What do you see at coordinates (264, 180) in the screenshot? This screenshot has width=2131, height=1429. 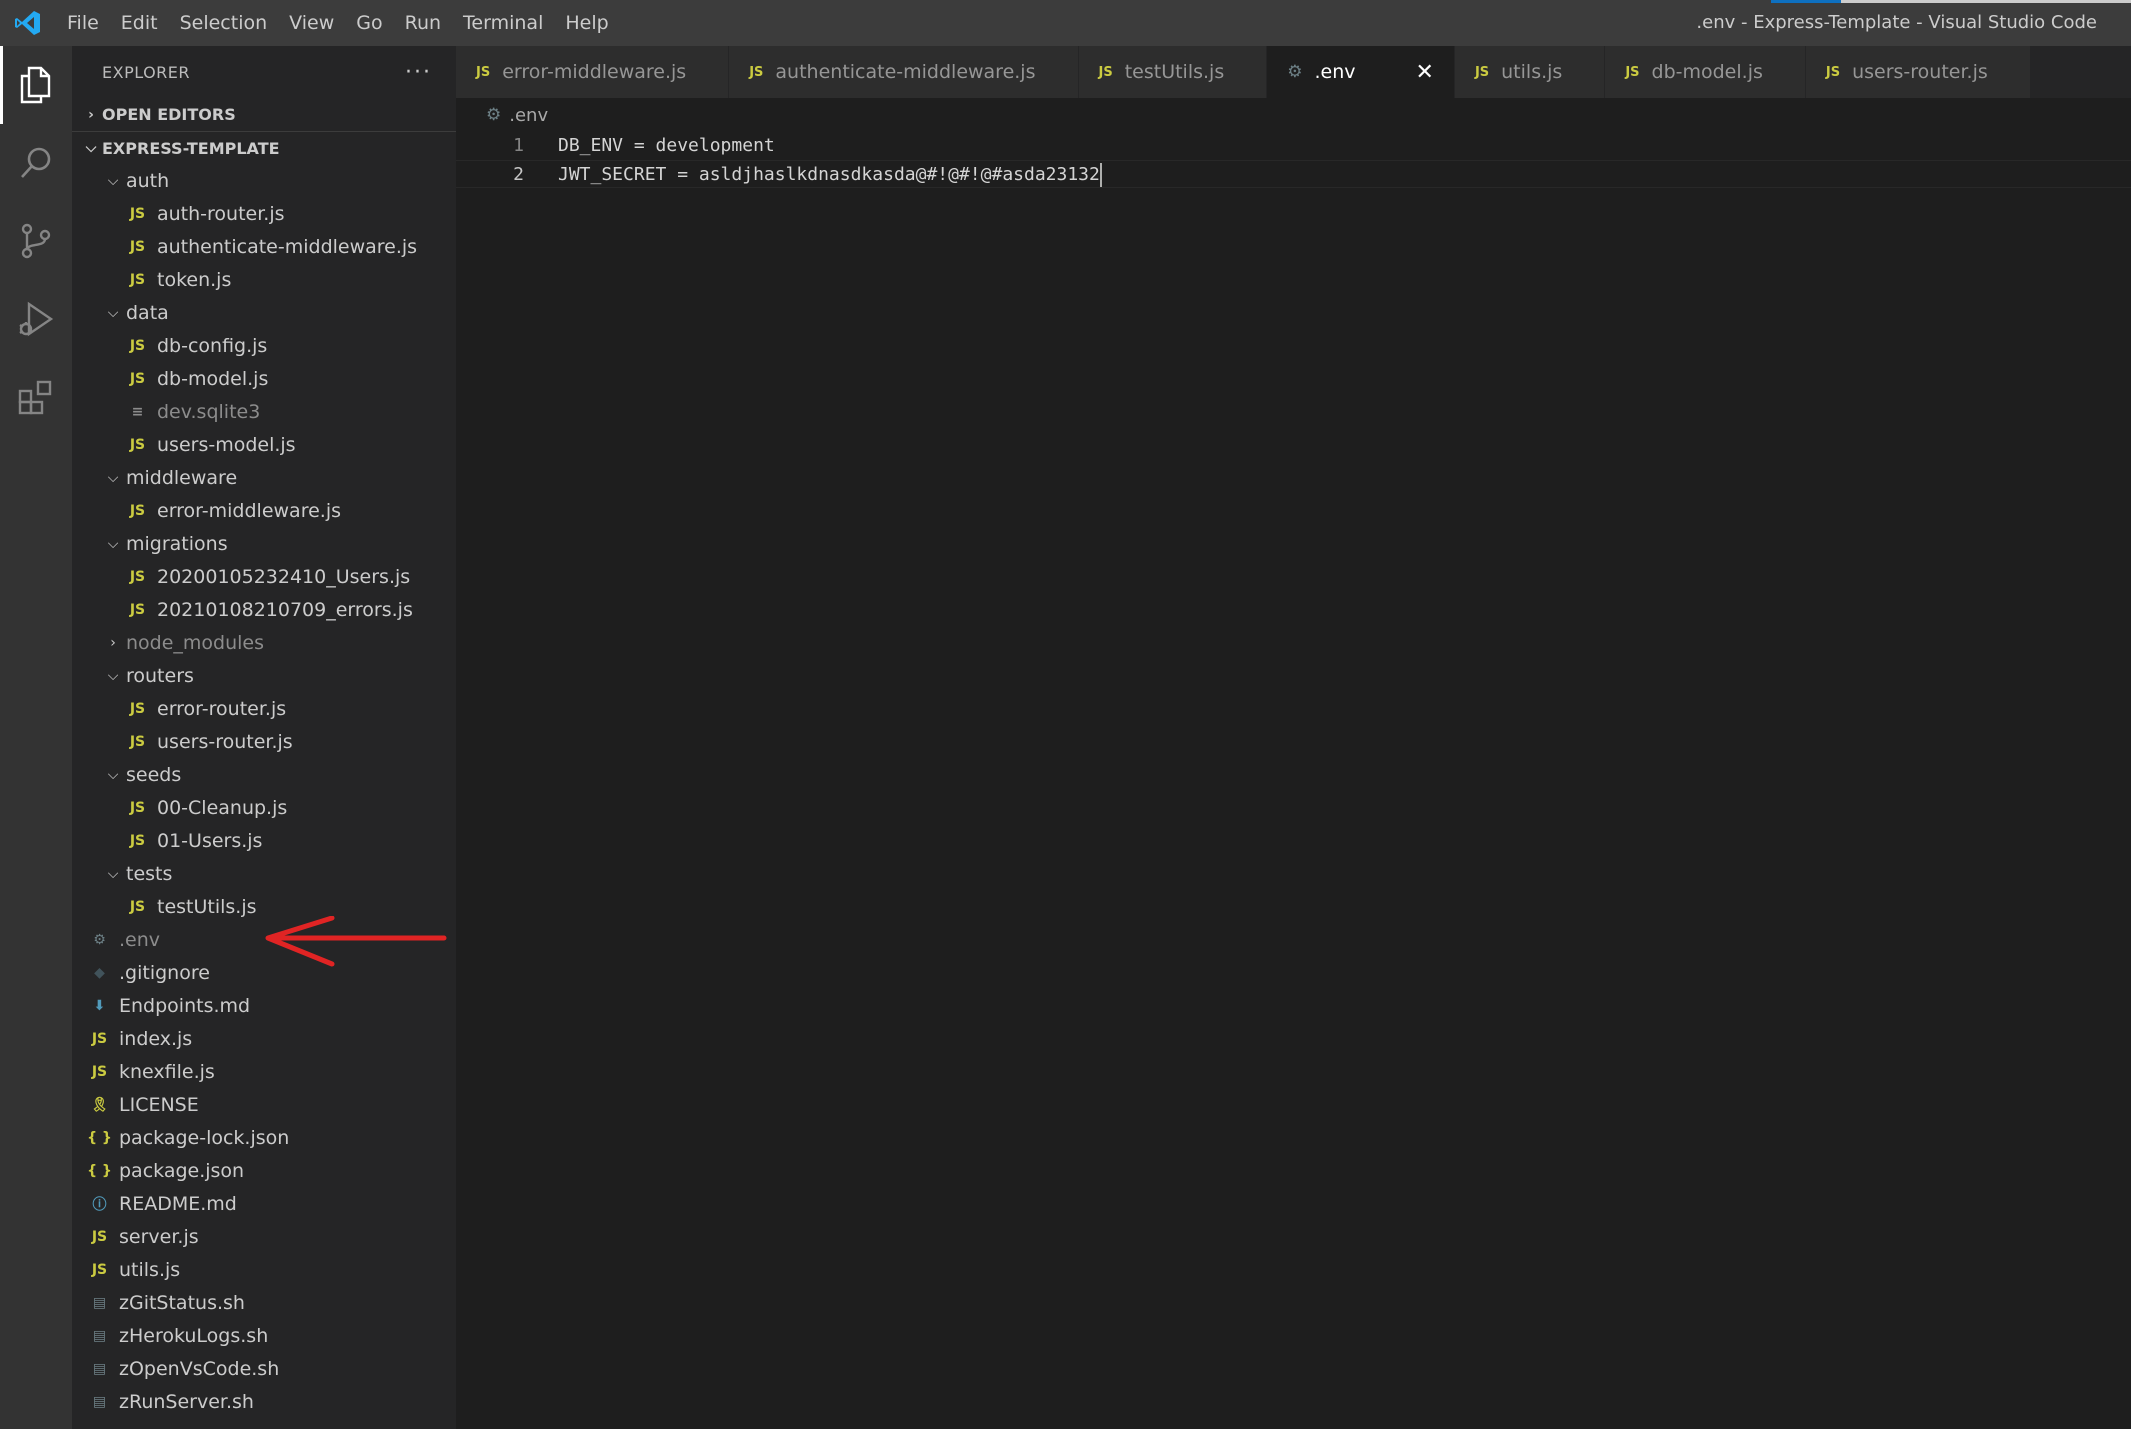 I see `folder-auth: ⌵ auth` at bounding box center [264, 180].